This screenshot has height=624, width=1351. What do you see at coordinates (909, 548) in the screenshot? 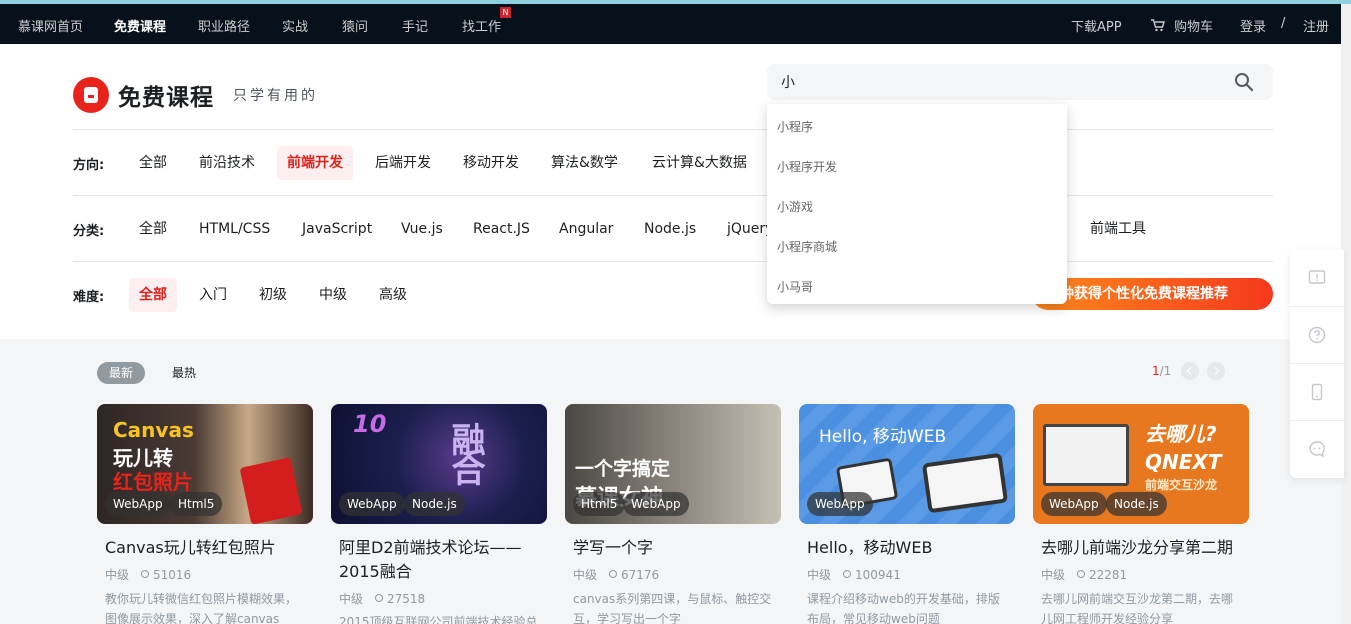
I see `course-title: Hello，移动WEB` at bounding box center [909, 548].